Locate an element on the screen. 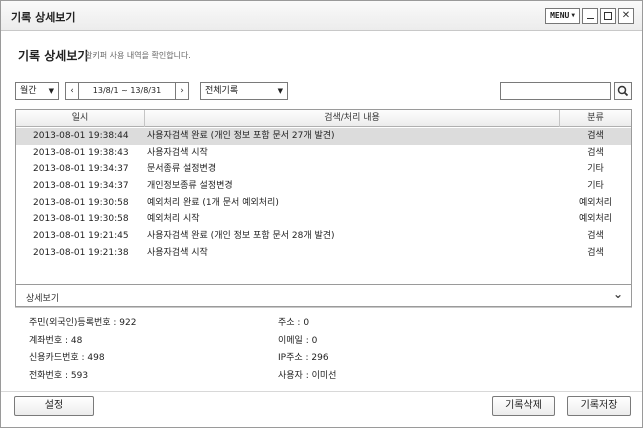 This screenshot has height=428, width=643. row-content: 사용자검색 완료 (개인 정보 포함 문서 28개 발견) is located at coordinates (241, 236).